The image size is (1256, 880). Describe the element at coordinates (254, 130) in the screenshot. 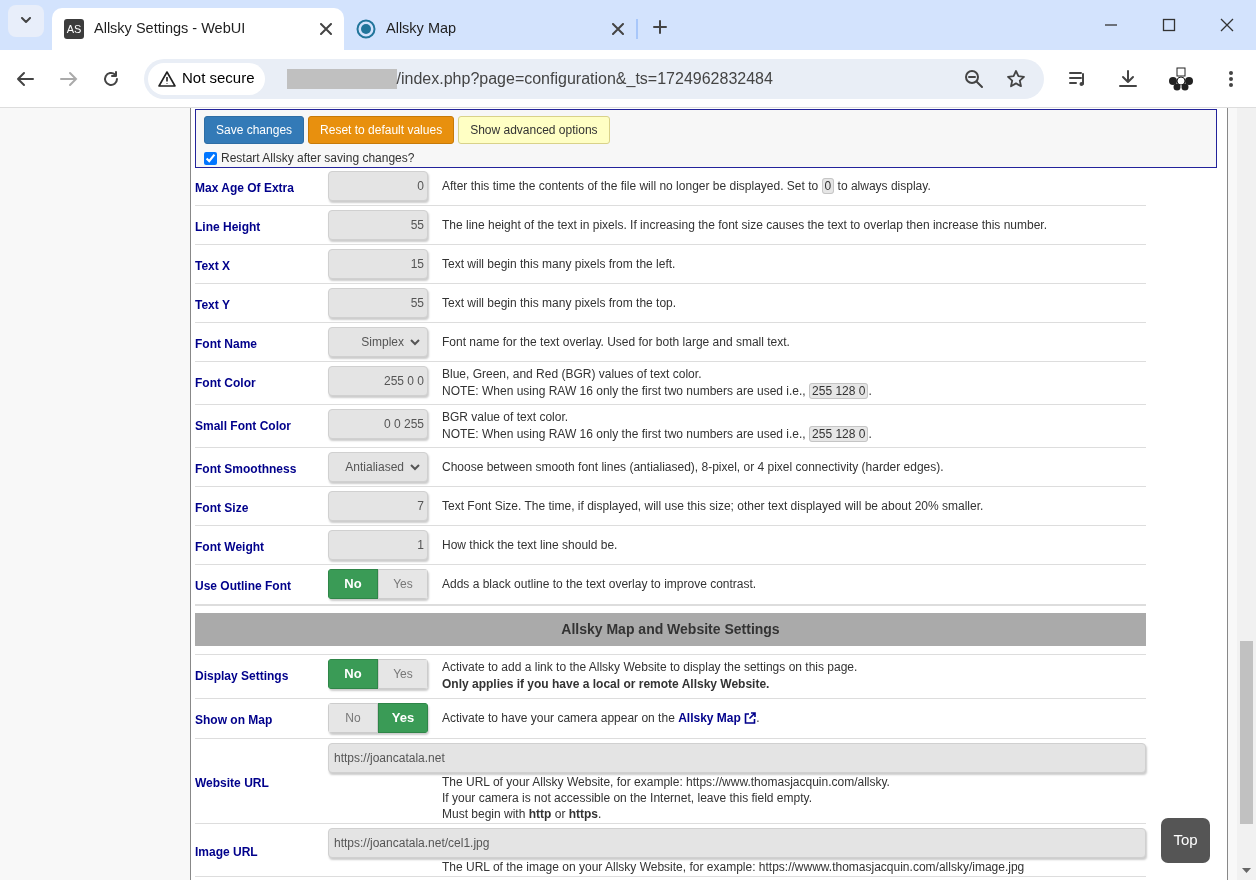

I see `save-button: Save changes` at that location.